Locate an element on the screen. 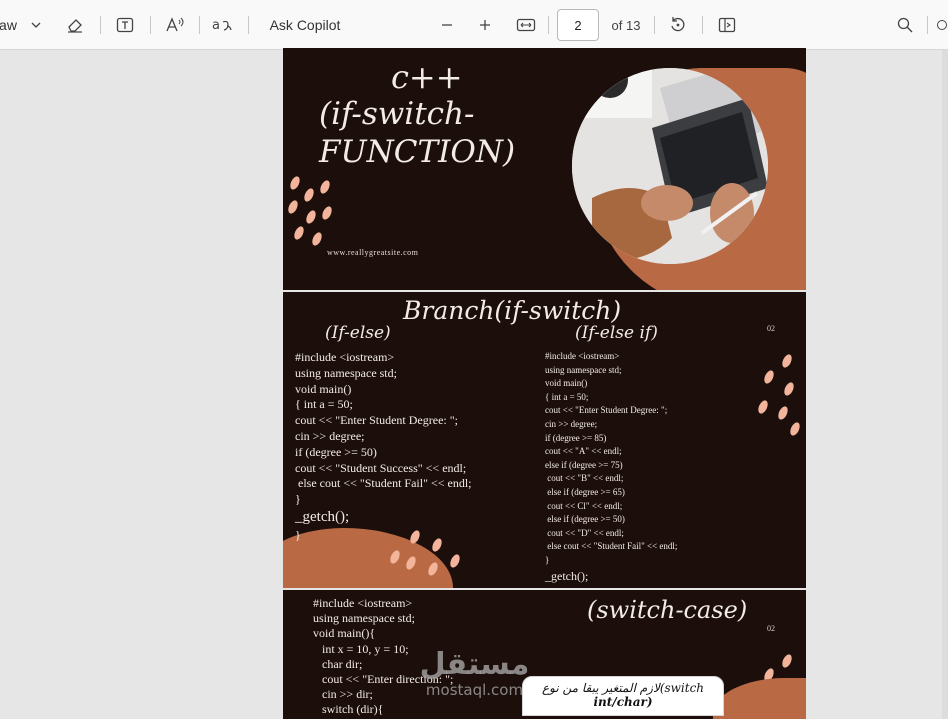  ask-copilot-button: Ask Copilot is located at coordinates (305, 25).